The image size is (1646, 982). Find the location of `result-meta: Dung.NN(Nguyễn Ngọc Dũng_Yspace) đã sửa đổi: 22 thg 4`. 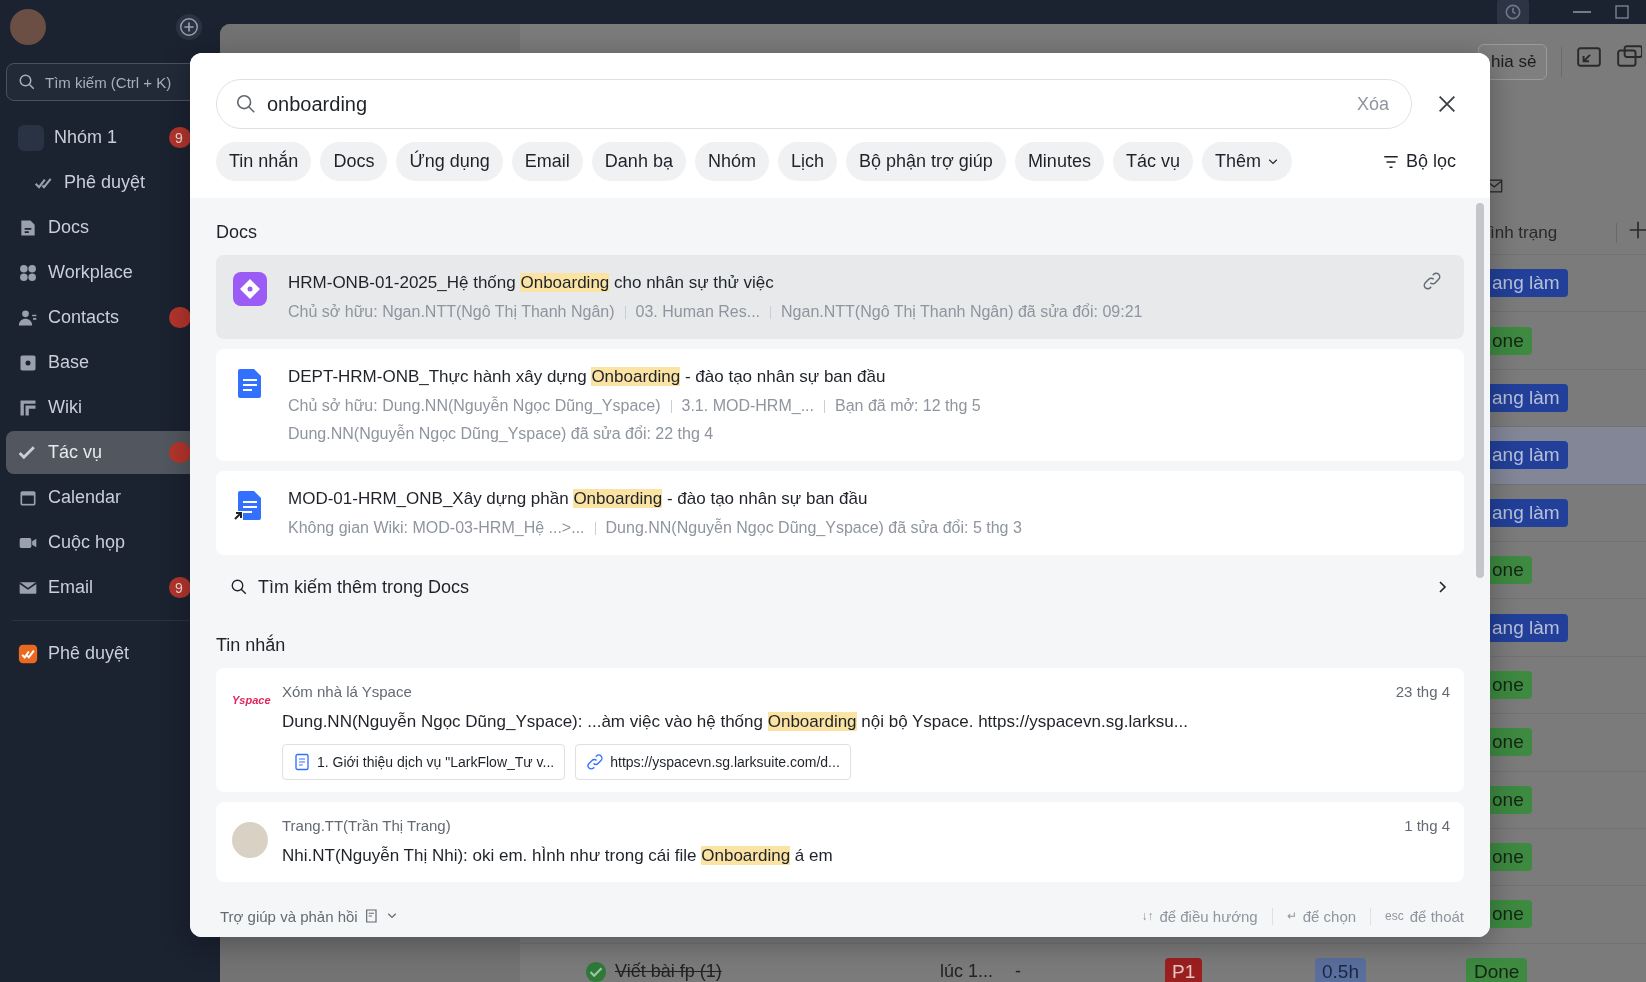

result-meta: Dung.NN(Nguyễn Ngọc Dũng_Yspace) đã sửa đổi: 22 thg 4 is located at coordinates (501, 433).